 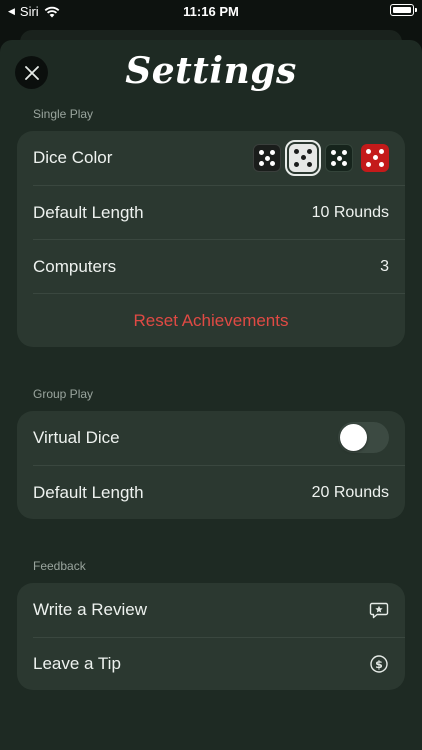 What do you see at coordinates (90, 609) in the screenshot?
I see `write-review-label: Write a Review` at bounding box center [90, 609].